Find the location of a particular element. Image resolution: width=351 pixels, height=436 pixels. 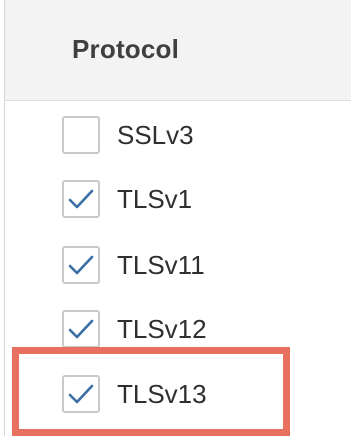

tlsv11-checkbox is located at coordinates (81, 265).